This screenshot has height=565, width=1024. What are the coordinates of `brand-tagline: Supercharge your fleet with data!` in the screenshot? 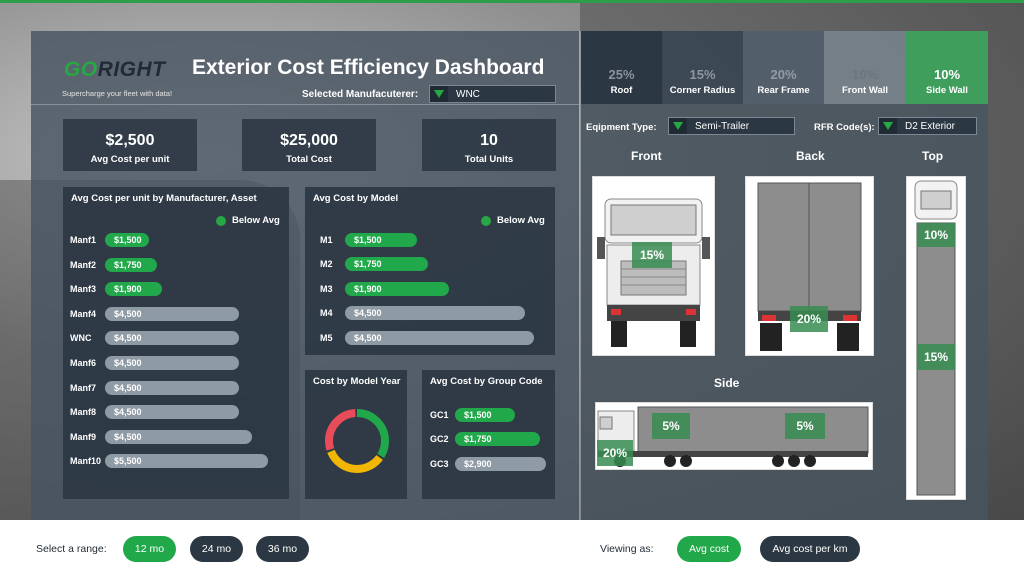 It's located at (117, 93).